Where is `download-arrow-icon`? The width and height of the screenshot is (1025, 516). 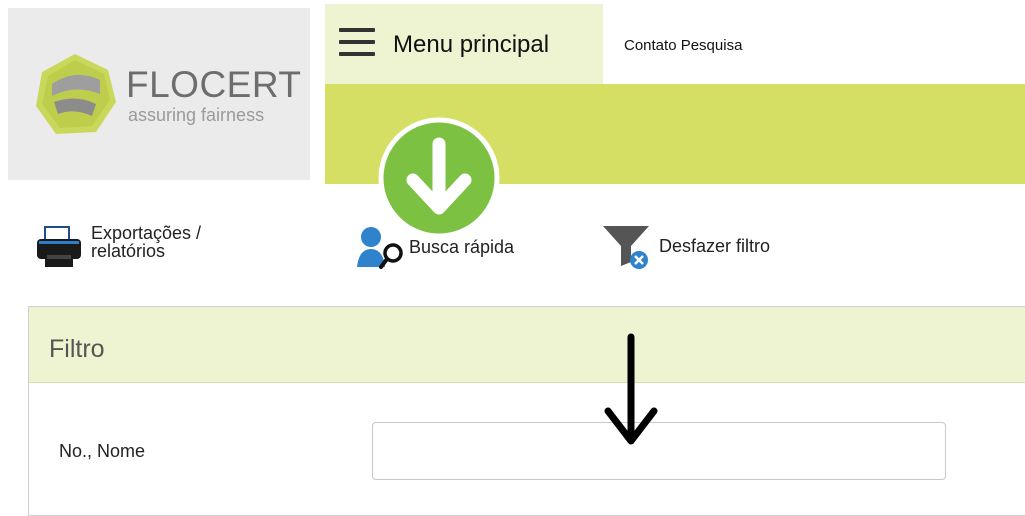
download-arrow-icon is located at coordinates (439, 178).